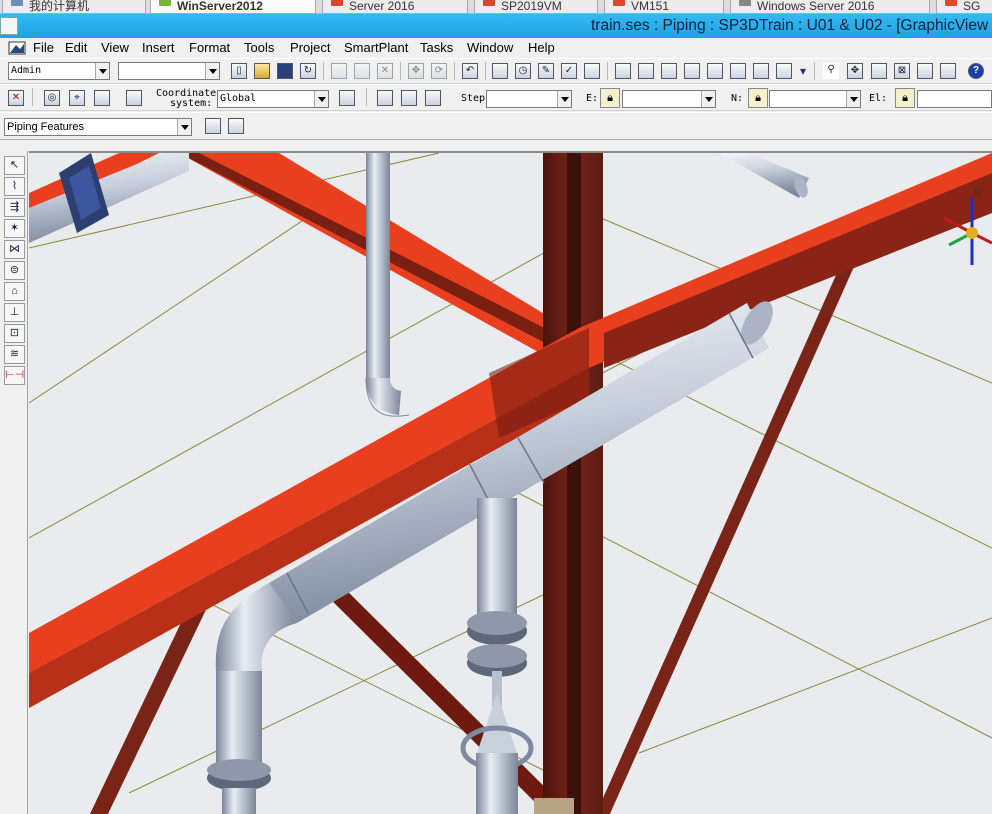 This screenshot has height=814, width=992. I want to click on locate-filter-button: ◎, so click(52, 98).